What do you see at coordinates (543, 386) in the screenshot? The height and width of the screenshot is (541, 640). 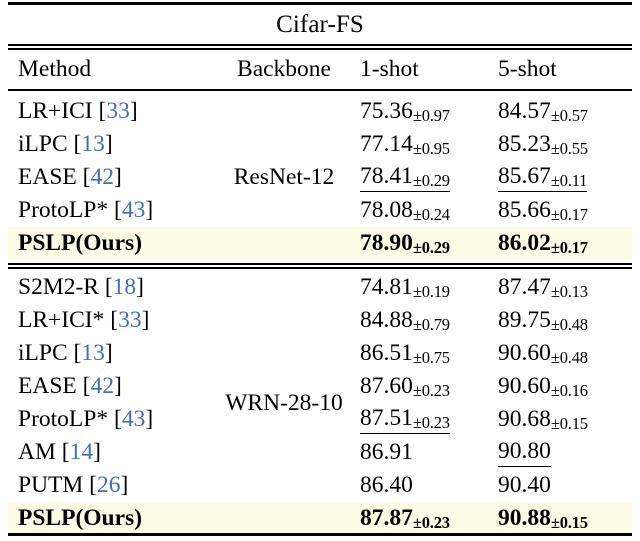 I see `five-shot-value: 90.60±0.16` at bounding box center [543, 386].